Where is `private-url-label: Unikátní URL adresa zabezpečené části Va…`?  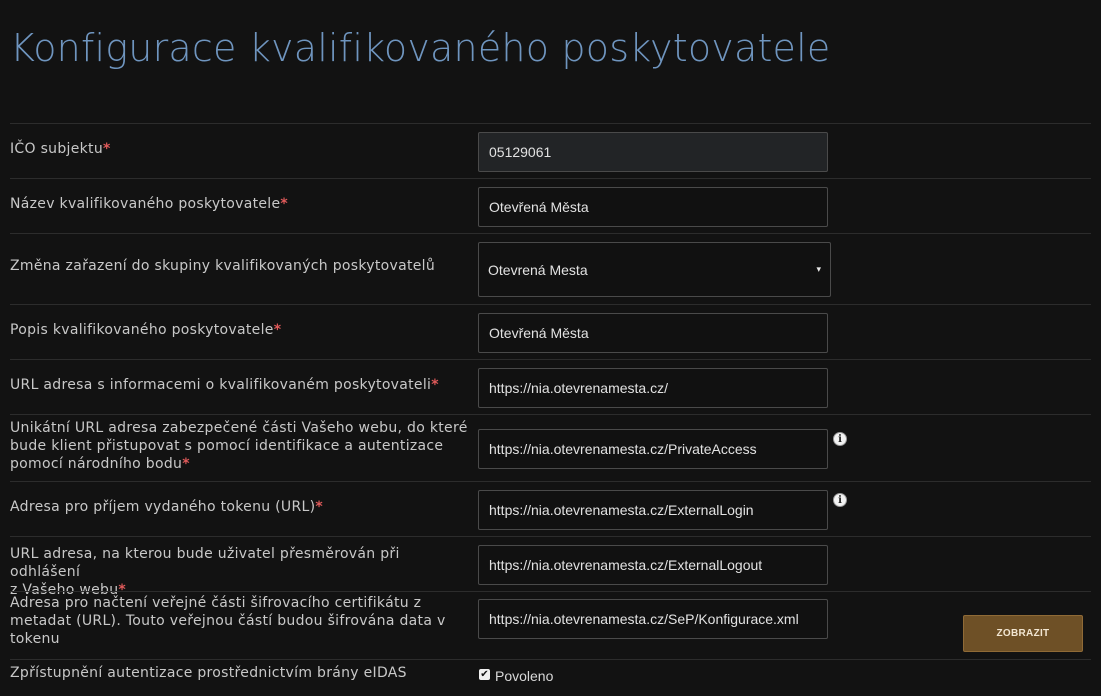 private-url-label: Unikátní URL adresa zabezpečené části Va… is located at coordinates (239, 446).